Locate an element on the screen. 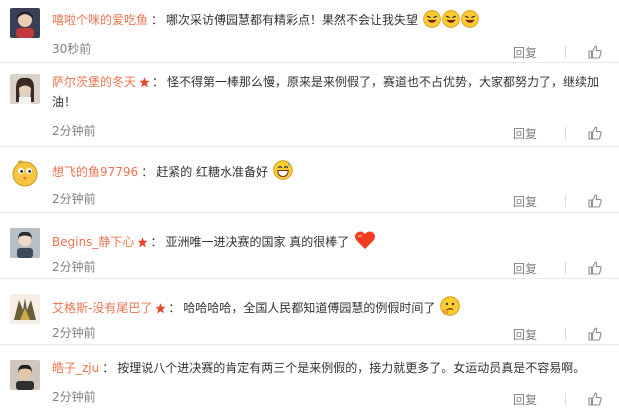 This screenshot has width=619, height=411. comment-text: 按理说八个进决赛的肯定有两三个是来例假的，接力就更多了。女运动员真是不容易啊。 is located at coordinates (351, 368).